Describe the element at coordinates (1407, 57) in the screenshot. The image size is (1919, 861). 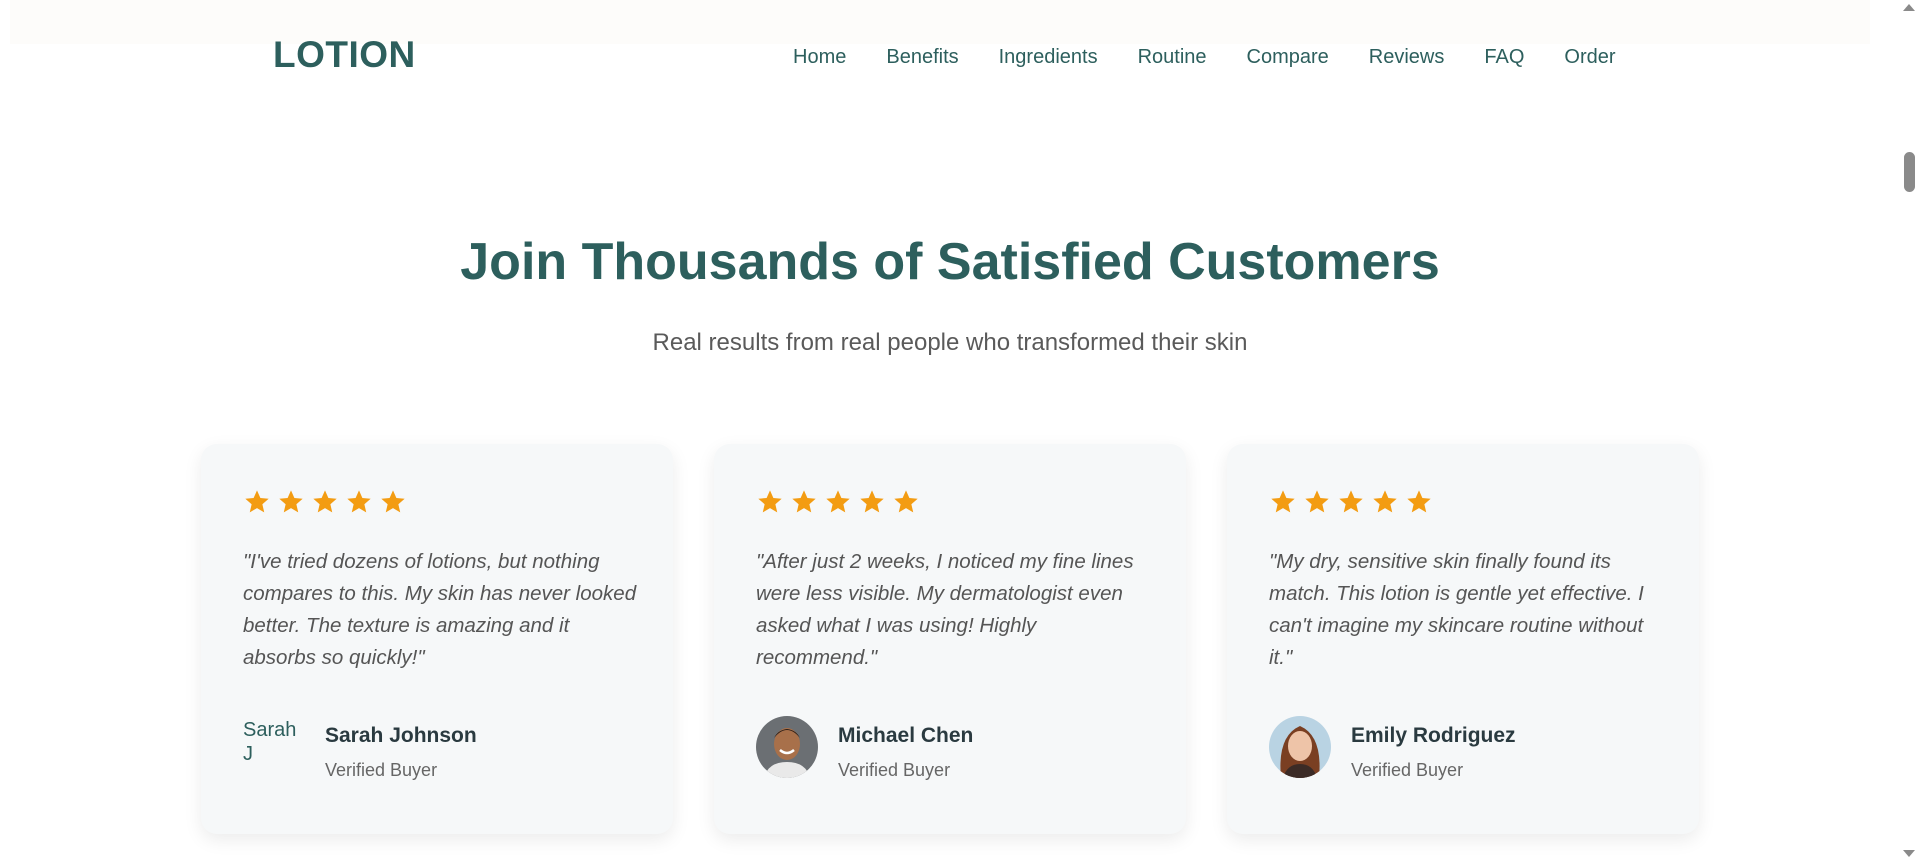
I see `nav-reviews: Reviews` at that location.